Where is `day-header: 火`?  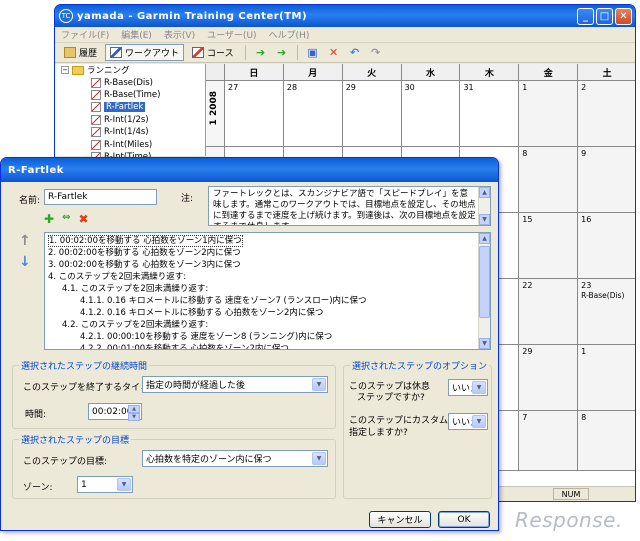 day-header: 火 is located at coordinates (372, 72).